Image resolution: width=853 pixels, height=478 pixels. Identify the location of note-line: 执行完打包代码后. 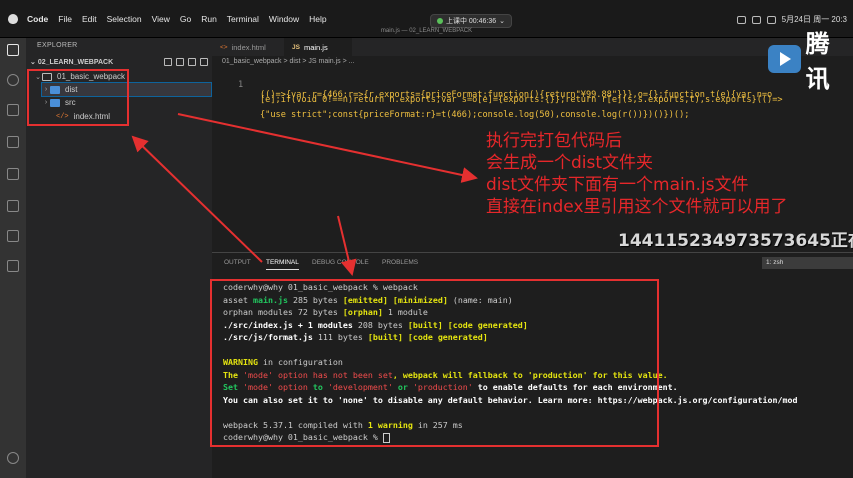
(554, 141).